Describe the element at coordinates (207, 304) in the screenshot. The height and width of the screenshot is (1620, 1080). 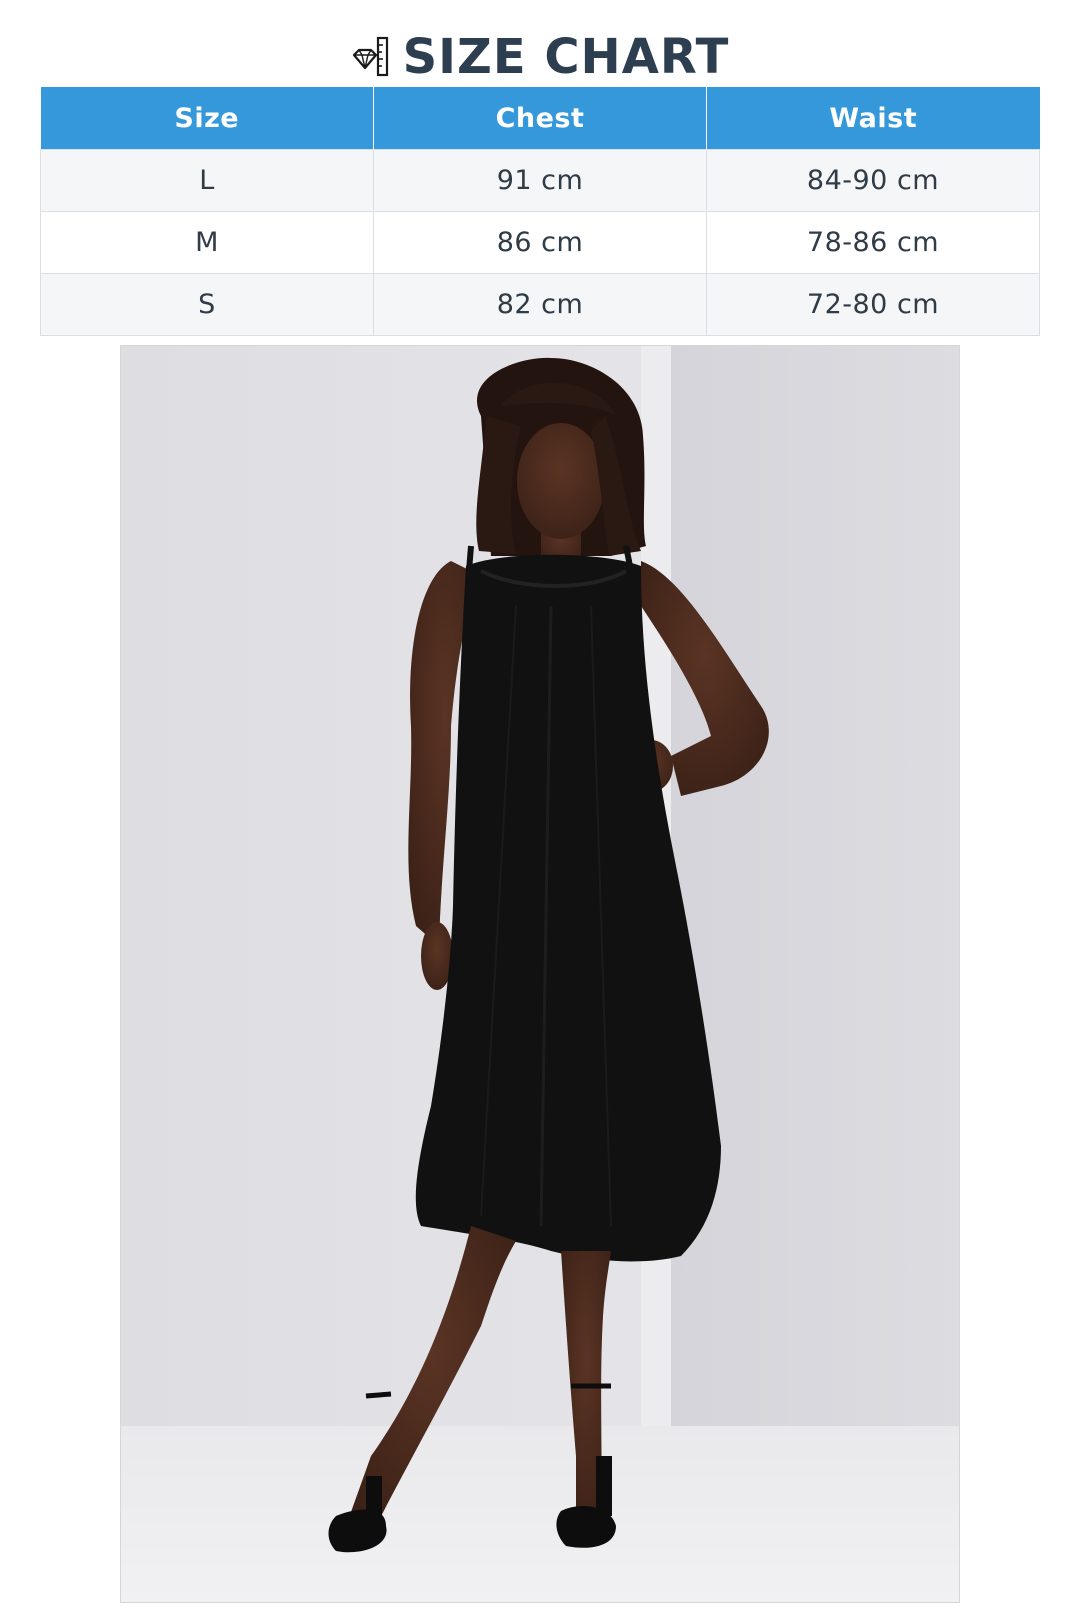
I see `size-cell: S` at that location.